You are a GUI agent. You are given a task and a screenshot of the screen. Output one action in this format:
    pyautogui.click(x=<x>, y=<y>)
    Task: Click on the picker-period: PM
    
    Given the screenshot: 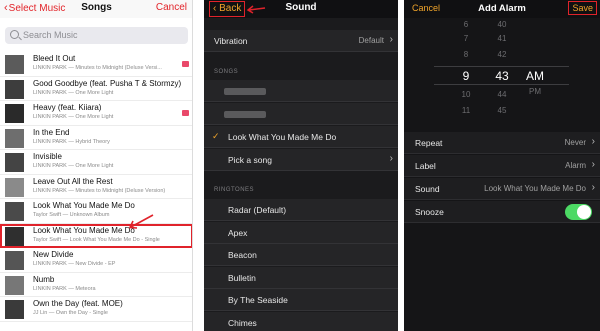 What is the action you would take?
    pyautogui.click(x=535, y=91)
    